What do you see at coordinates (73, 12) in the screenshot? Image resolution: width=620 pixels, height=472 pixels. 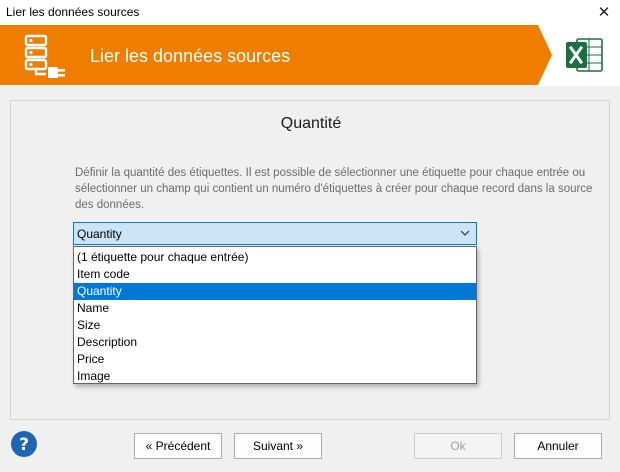 I see `window-title: Lier les données sources` at bounding box center [73, 12].